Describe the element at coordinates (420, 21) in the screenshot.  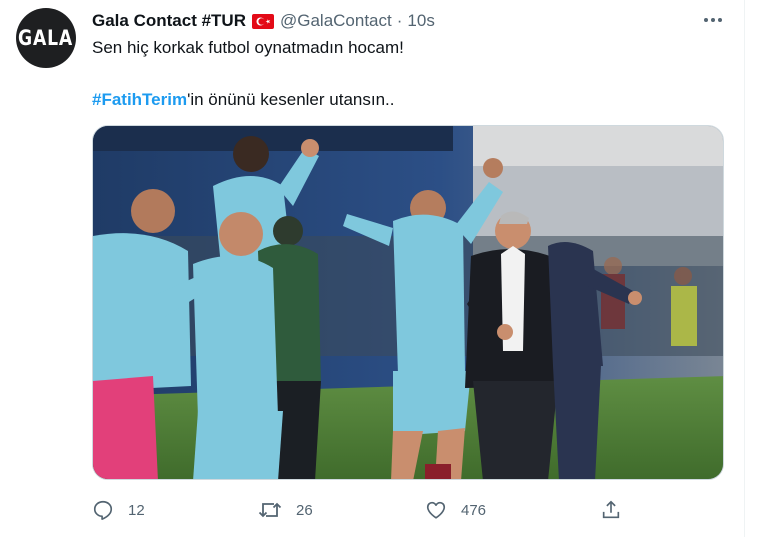
I see `tweet-timestamp: 10s` at that location.